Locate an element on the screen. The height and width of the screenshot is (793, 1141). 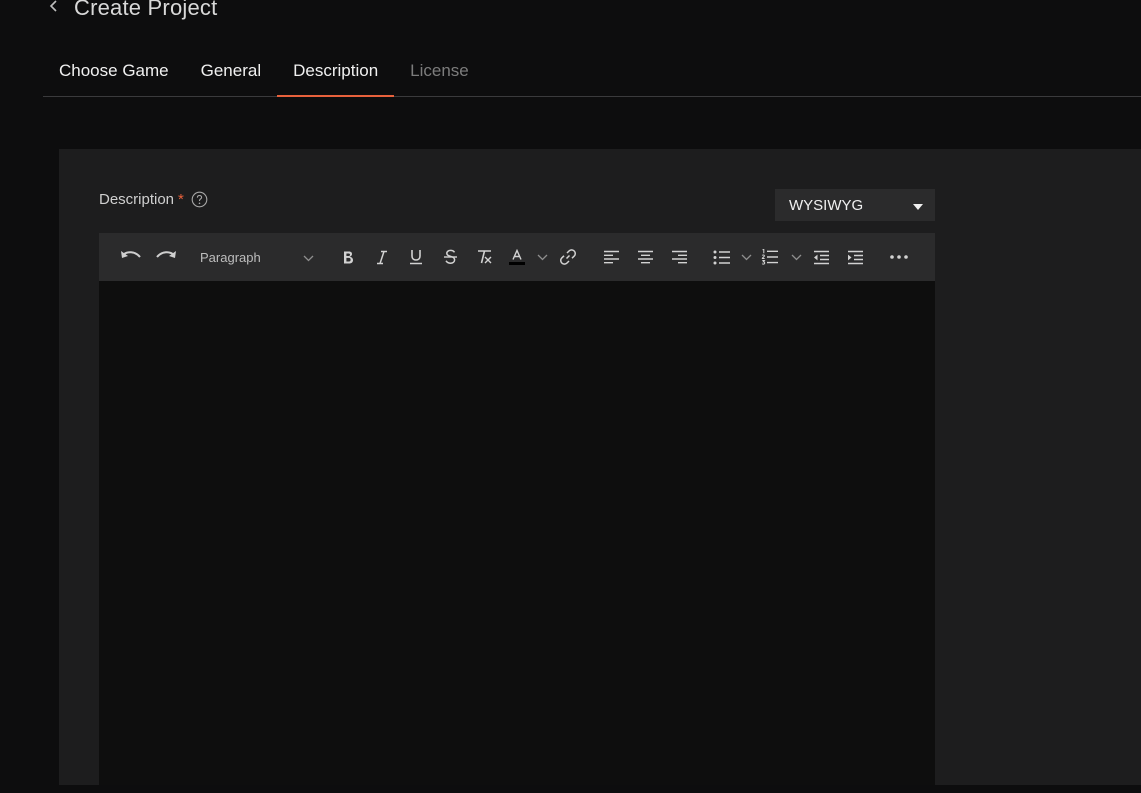
back-button is located at coordinates (54, 11).